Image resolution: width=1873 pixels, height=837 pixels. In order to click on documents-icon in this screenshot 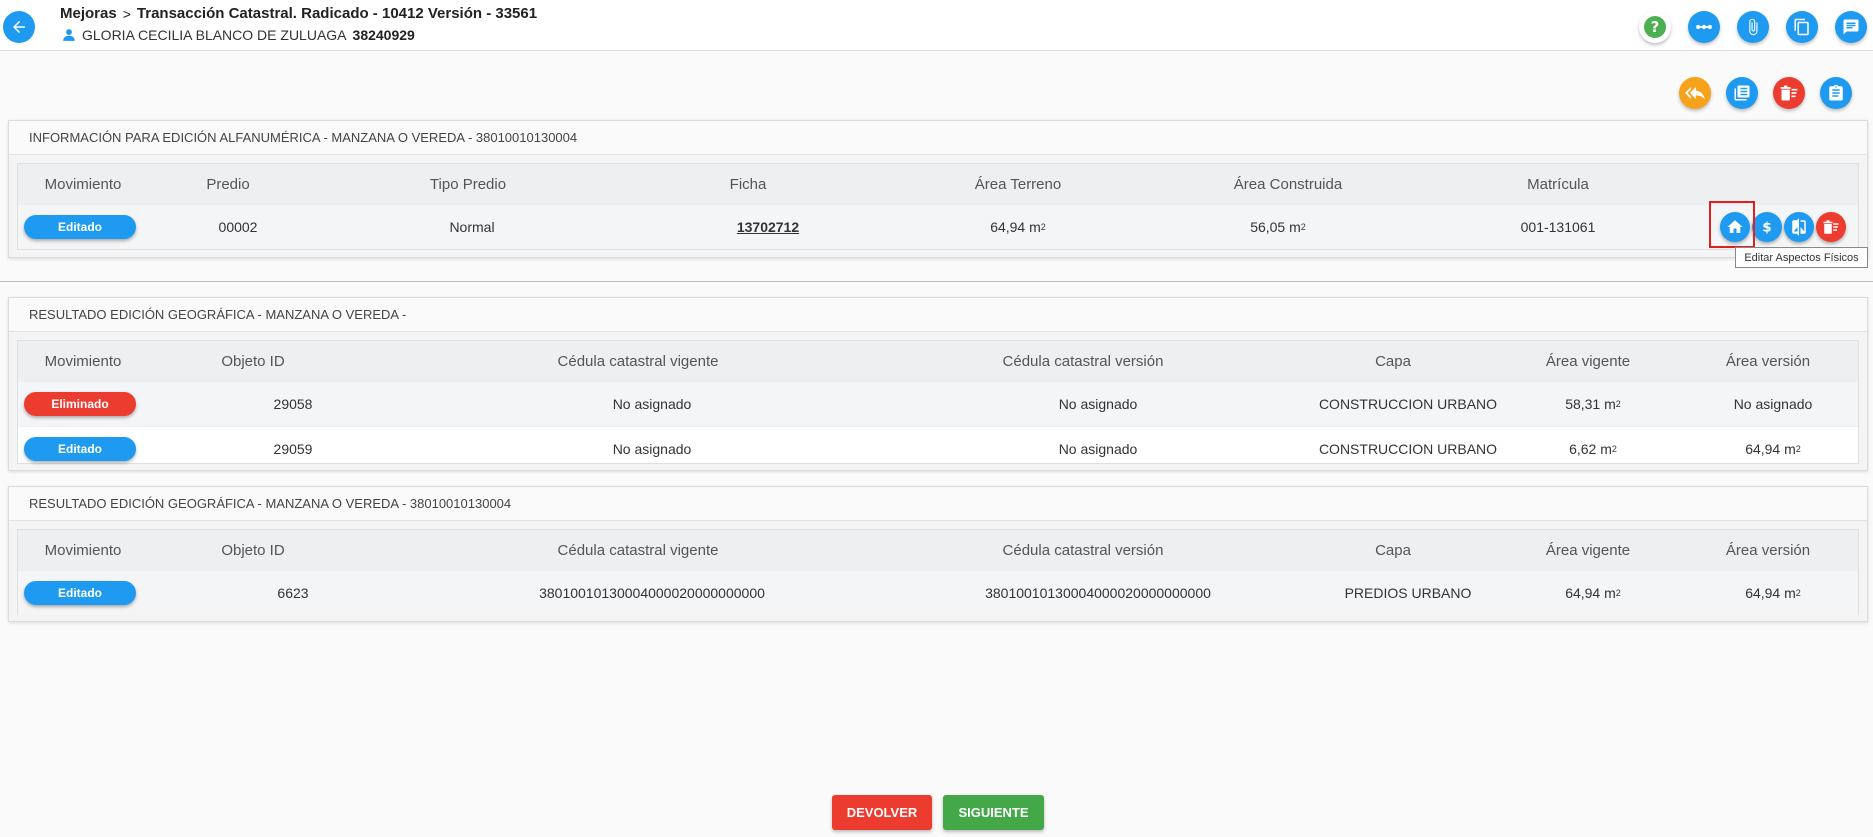, I will do `click(1801, 27)`.